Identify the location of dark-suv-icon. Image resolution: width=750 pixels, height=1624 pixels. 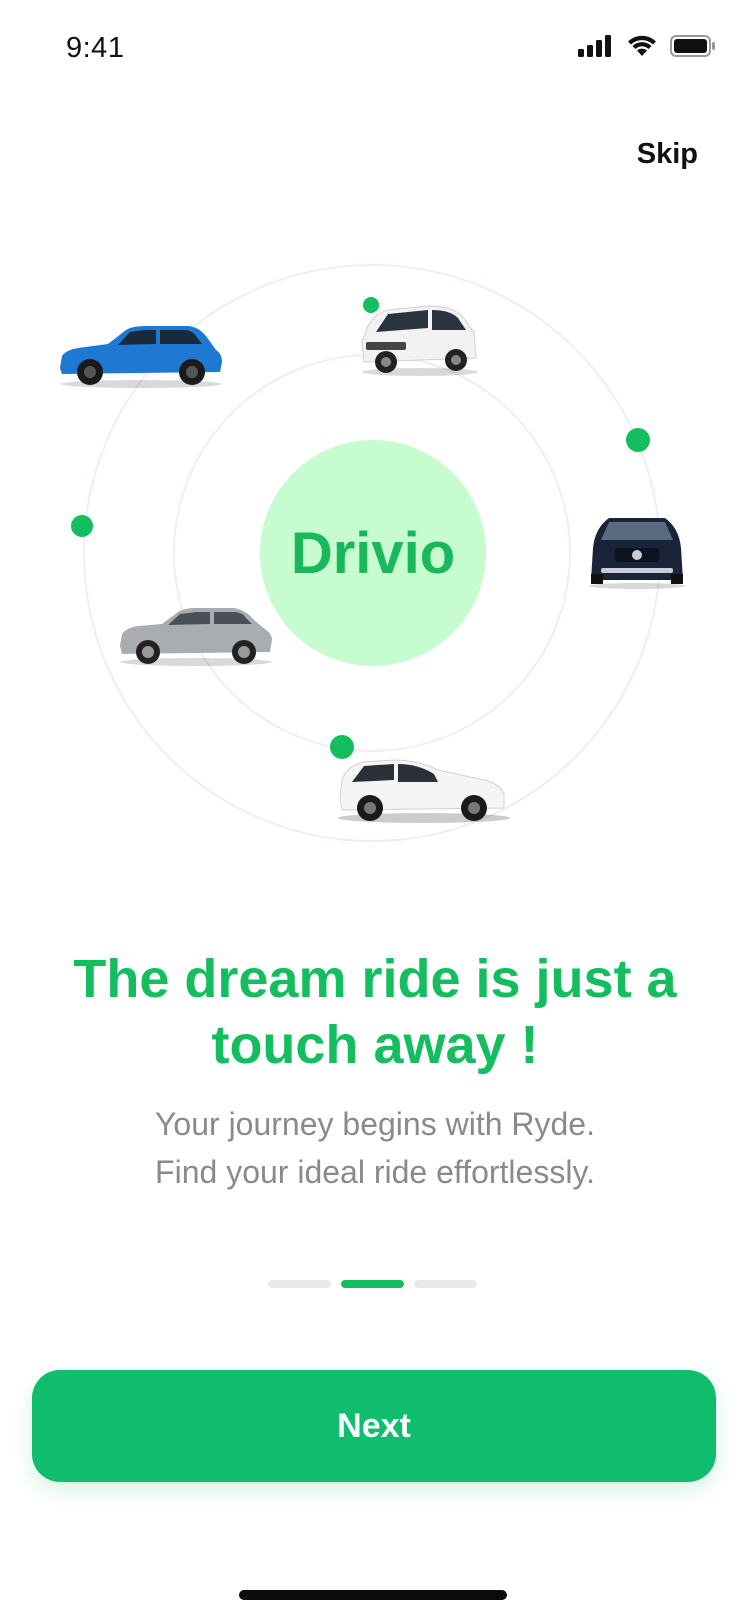
(637, 553).